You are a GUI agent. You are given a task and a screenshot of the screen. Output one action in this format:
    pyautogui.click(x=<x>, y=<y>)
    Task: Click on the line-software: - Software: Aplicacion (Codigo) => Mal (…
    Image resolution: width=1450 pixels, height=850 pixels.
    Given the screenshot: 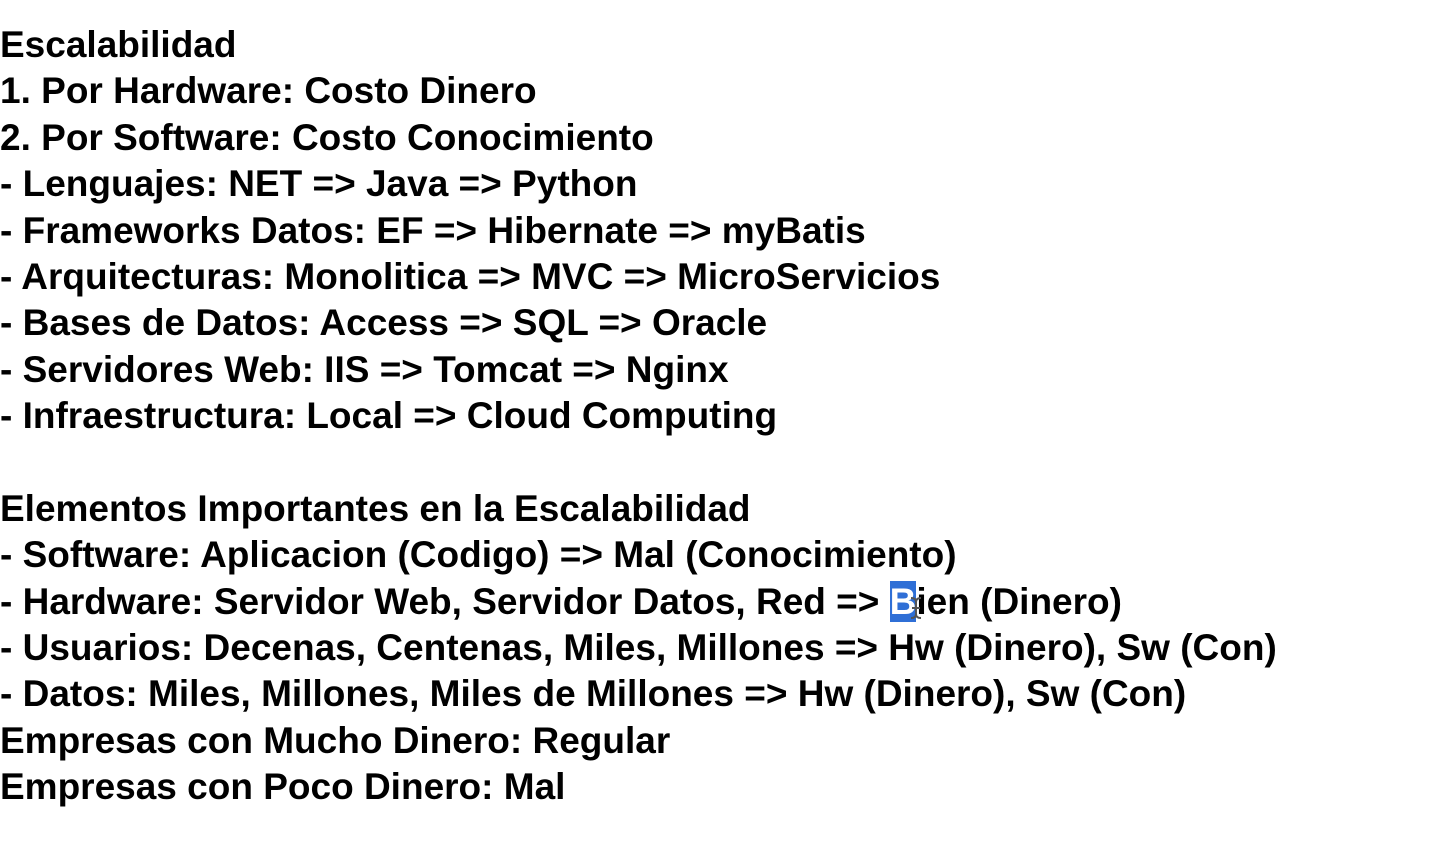 What is the action you would take?
    pyautogui.click(x=725, y=555)
    